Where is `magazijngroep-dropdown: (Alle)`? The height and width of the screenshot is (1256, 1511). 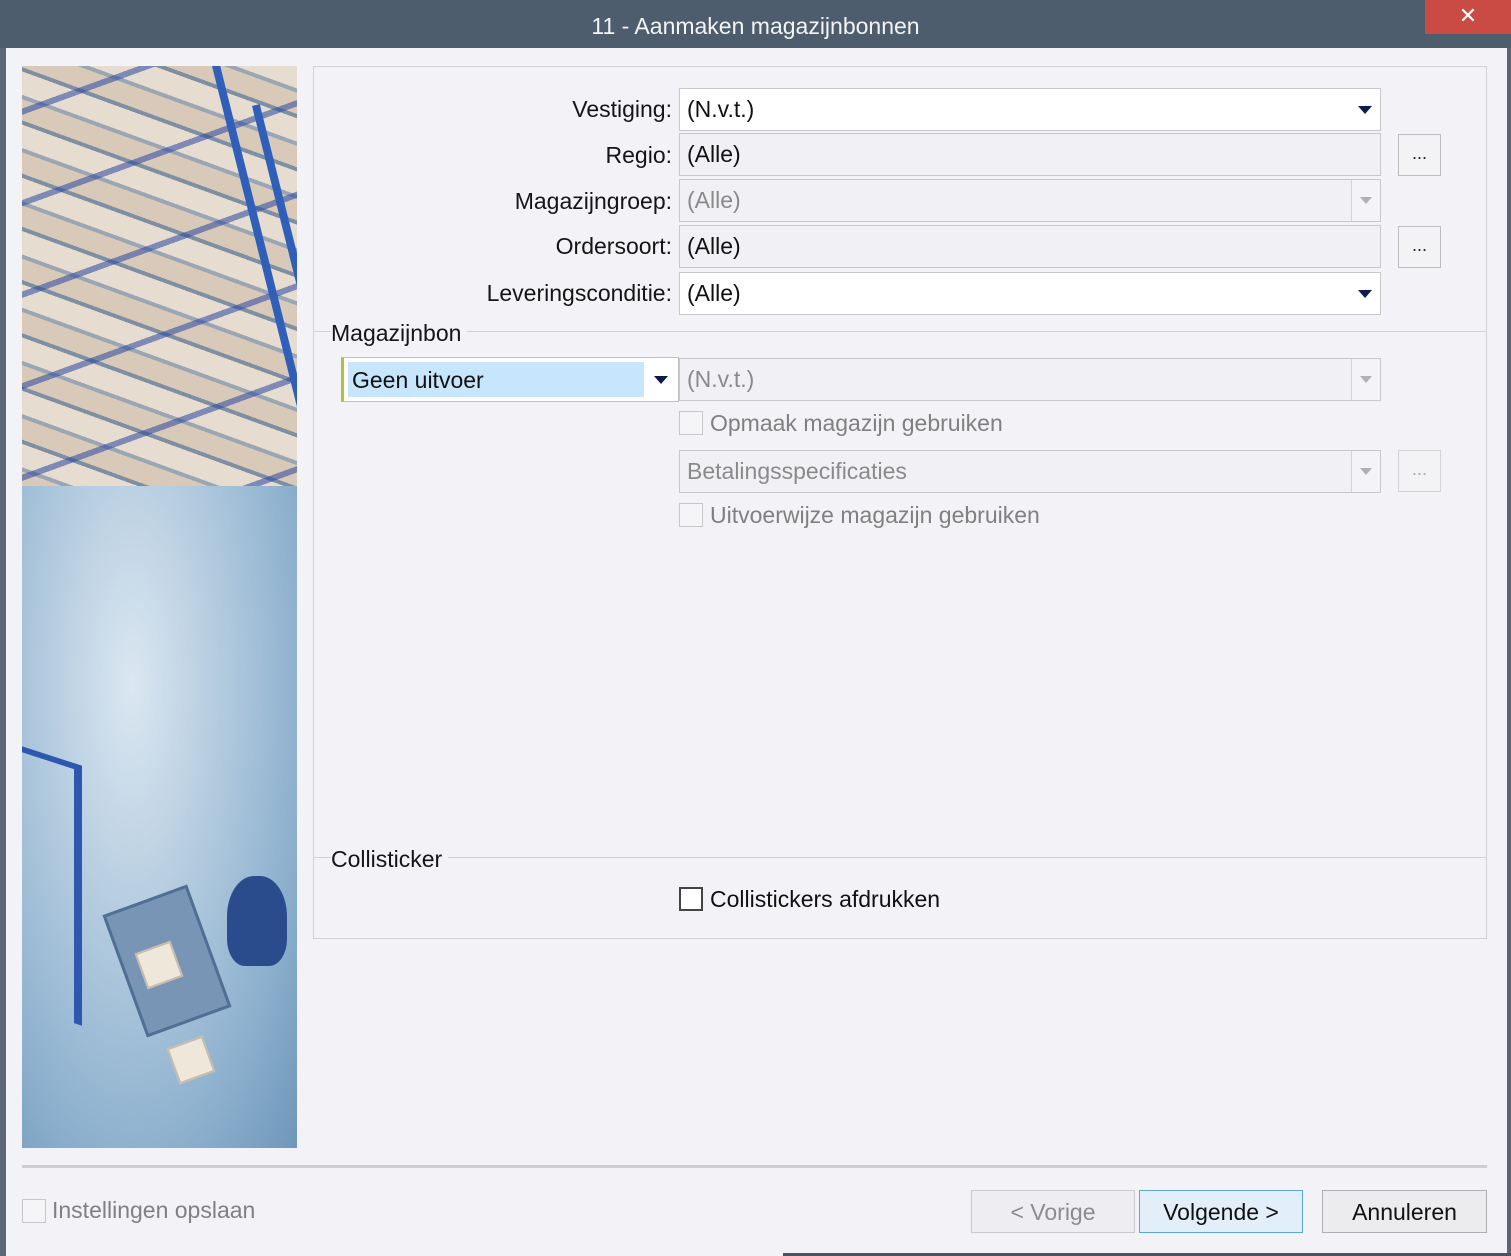 magazijngroep-dropdown: (Alle) is located at coordinates (1030, 200).